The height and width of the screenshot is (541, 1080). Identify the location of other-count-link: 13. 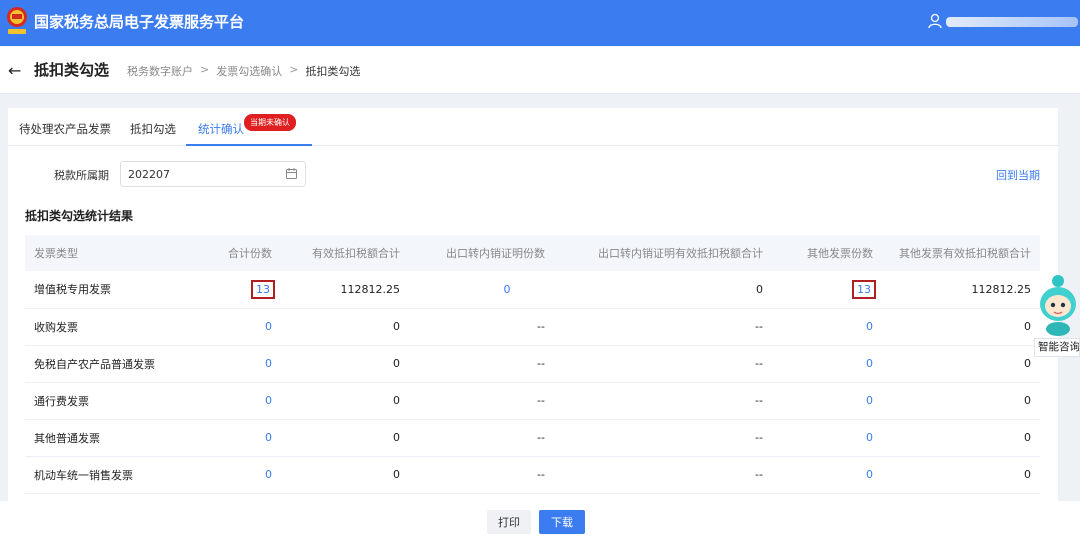
(864, 289).